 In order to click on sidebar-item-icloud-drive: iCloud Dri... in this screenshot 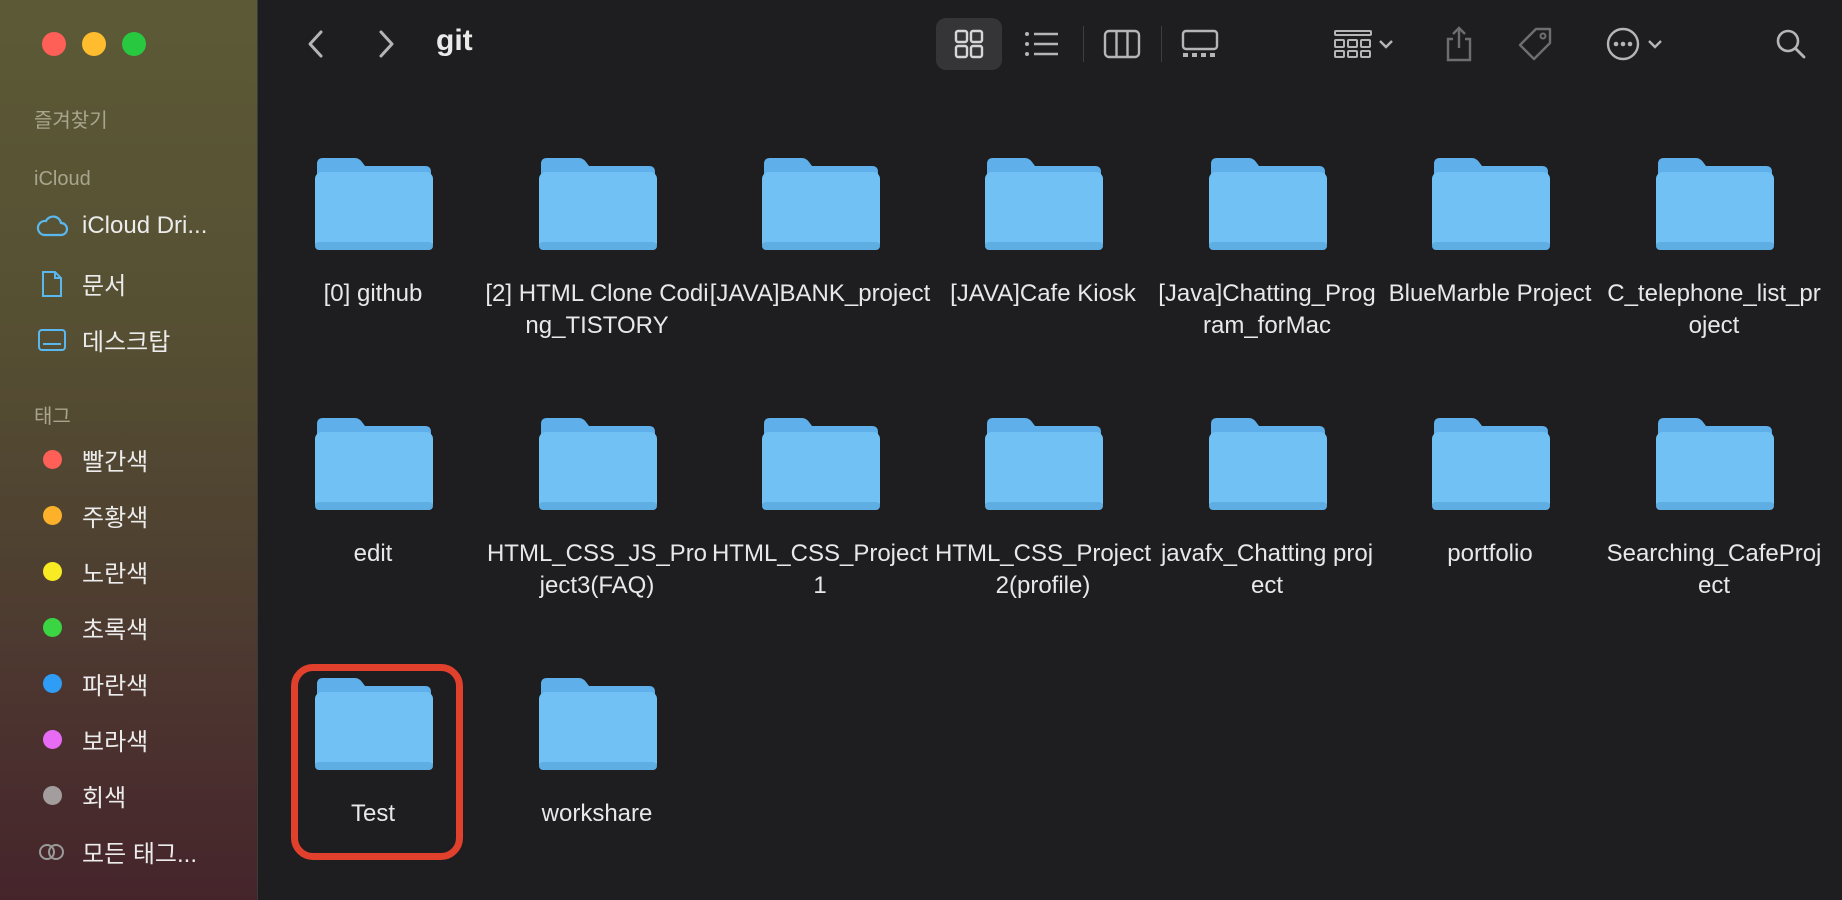, I will do `click(121, 226)`.